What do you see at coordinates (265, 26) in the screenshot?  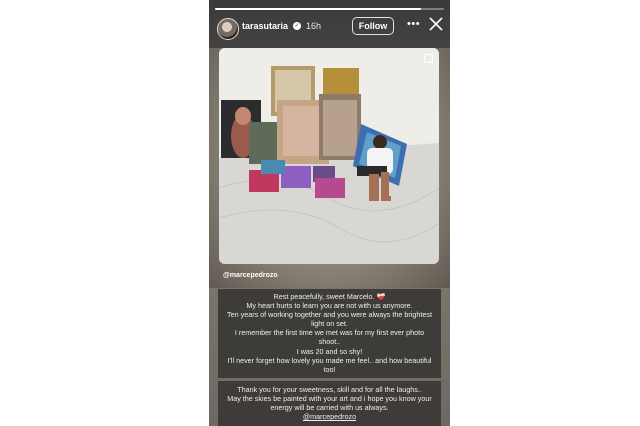 I see `username: tarasutaria` at bounding box center [265, 26].